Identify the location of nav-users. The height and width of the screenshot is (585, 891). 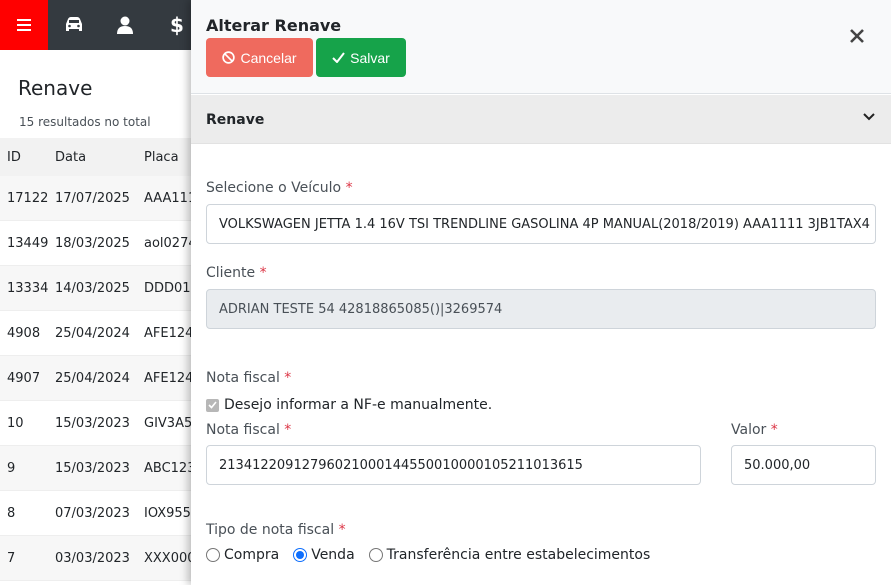
(125, 25).